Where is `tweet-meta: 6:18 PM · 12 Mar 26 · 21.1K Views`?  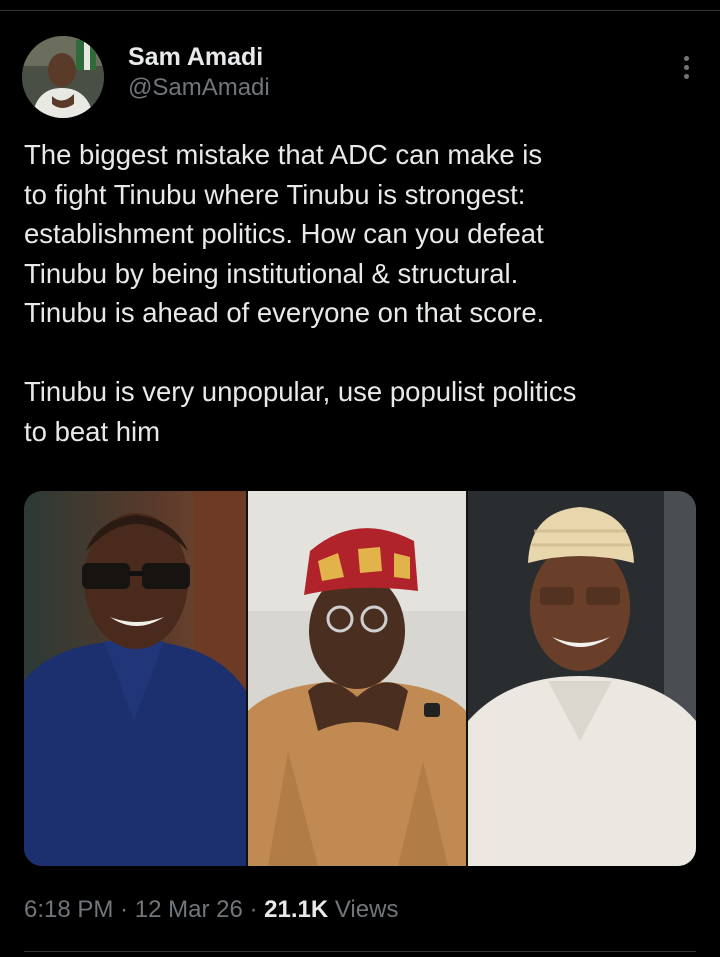
tweet-meta: 6:18 PM · 12 Mar 26 · 21.1K Views is located at coordinates (211, 910).